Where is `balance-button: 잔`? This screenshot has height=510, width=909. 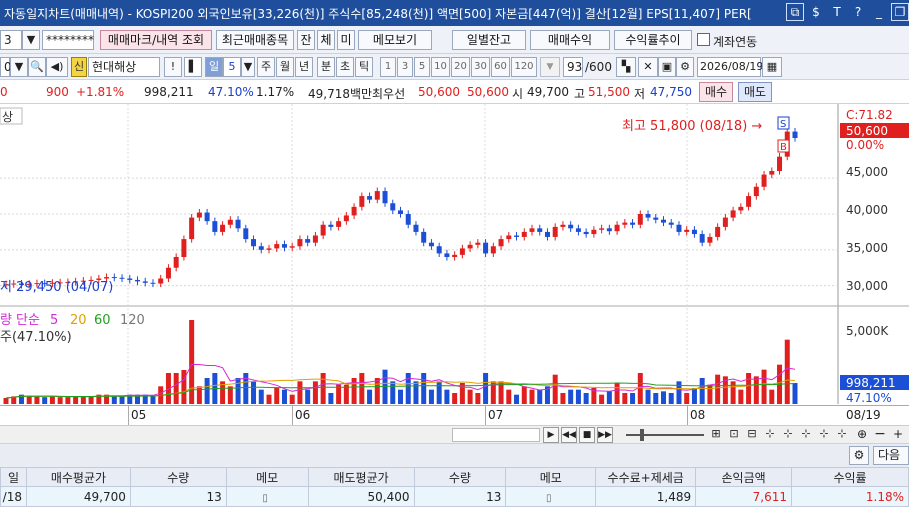
balance-button: 잔 is located at coordinates (306, 40).